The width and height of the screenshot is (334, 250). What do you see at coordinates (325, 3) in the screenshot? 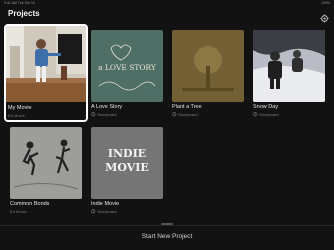
I see `status-battery: 100%` at bounding box center [325, 3].